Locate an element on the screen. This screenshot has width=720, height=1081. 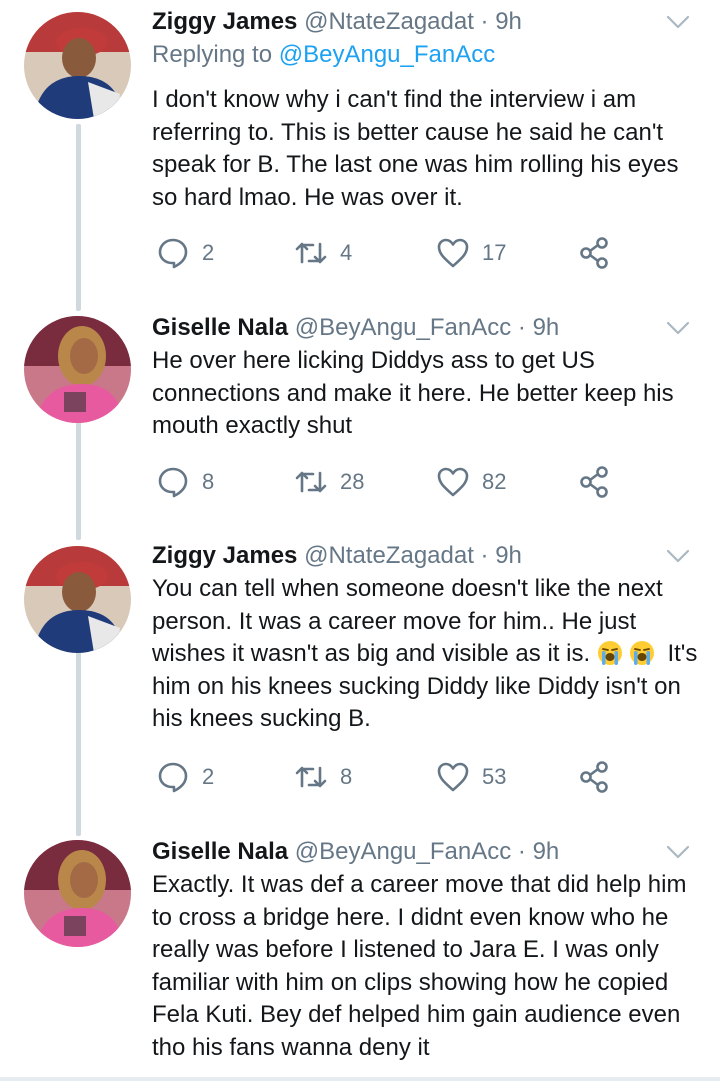
replying-to: Replying to @BeyAngu_FanAcc is located at coordinates (323, 55).